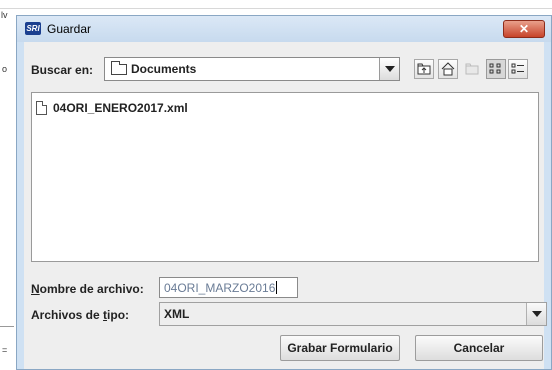 Image resolution: width=552 pixels, height=370 pixels. Describe the element at coordinates (119, 68) in the screenshot. I see `folder-icon` at that location.